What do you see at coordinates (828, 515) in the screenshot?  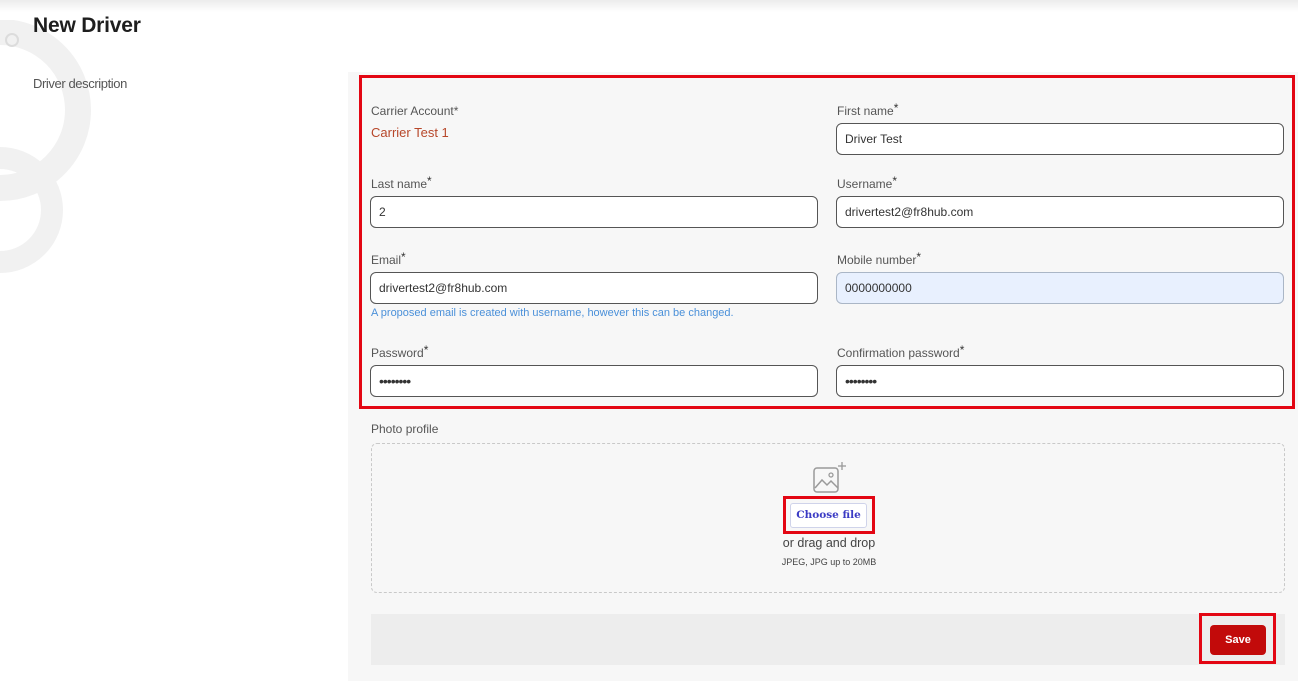 I see `choose-file-button: Choose file` at bounding box center [828, 515].